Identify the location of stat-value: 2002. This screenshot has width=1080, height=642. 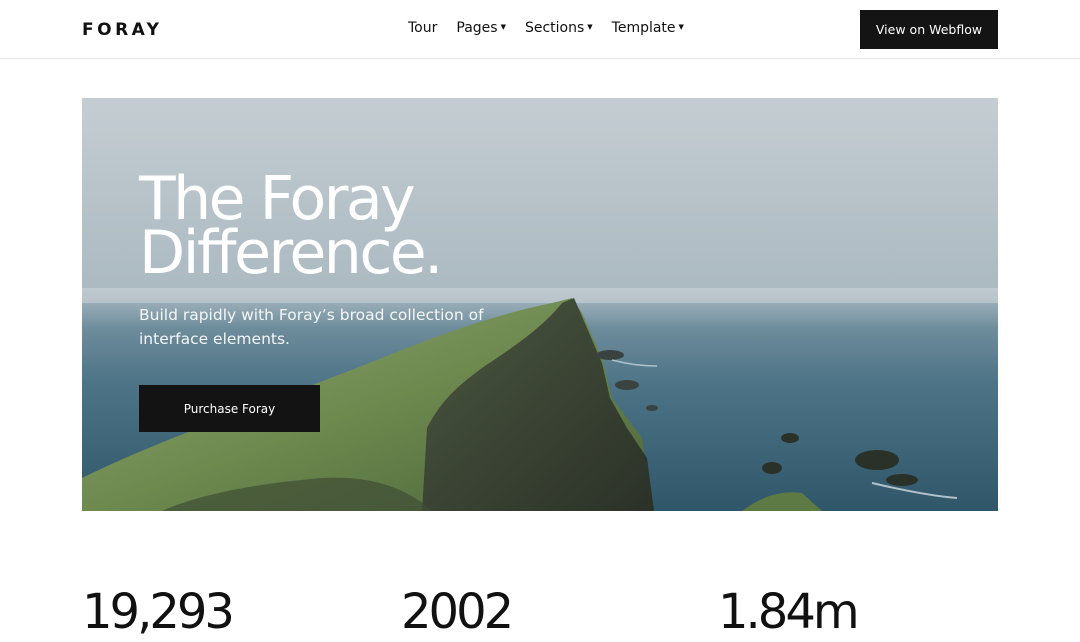
(457, 612).